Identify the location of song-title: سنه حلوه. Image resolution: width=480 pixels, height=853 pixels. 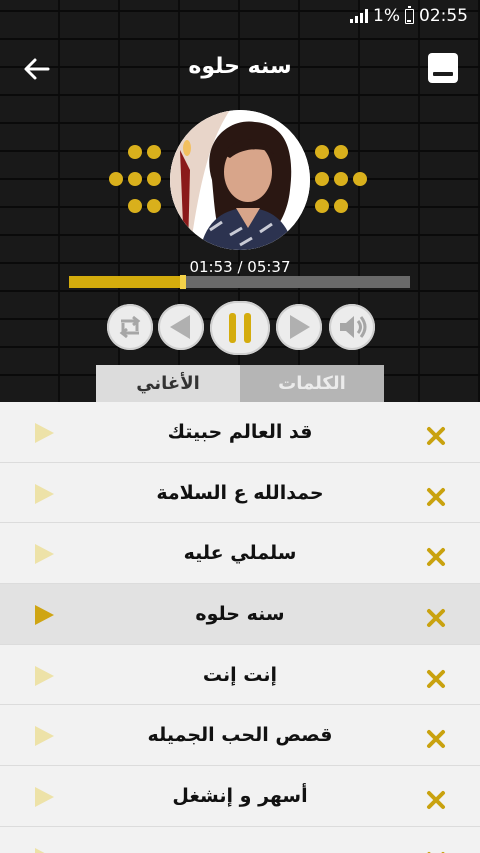
(240, 614).